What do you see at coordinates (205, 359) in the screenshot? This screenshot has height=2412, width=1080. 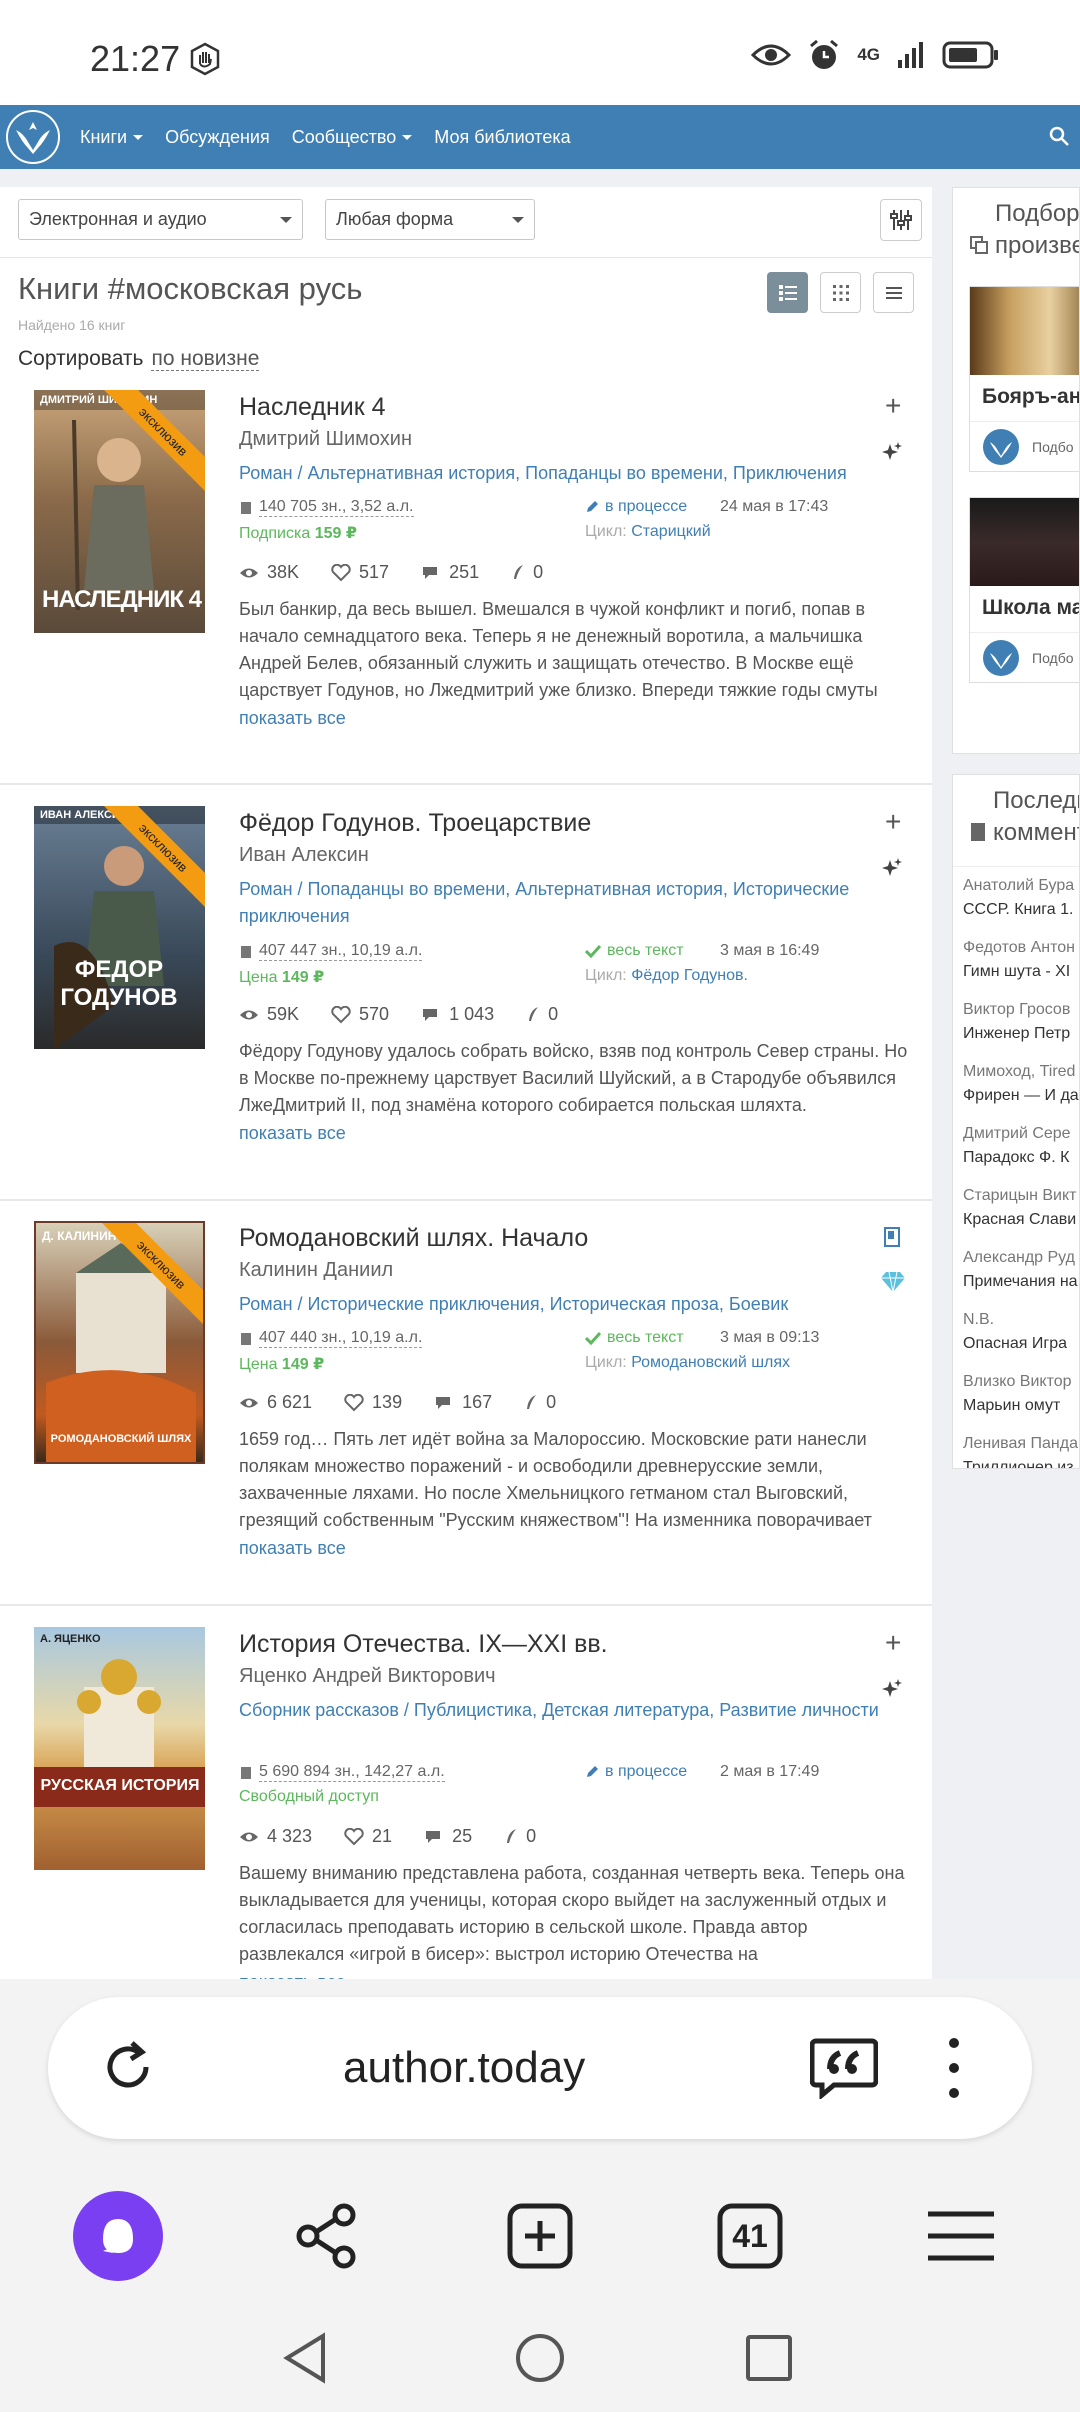 I see `sort-value-link: по новизне` at bounding box center [205, 359].